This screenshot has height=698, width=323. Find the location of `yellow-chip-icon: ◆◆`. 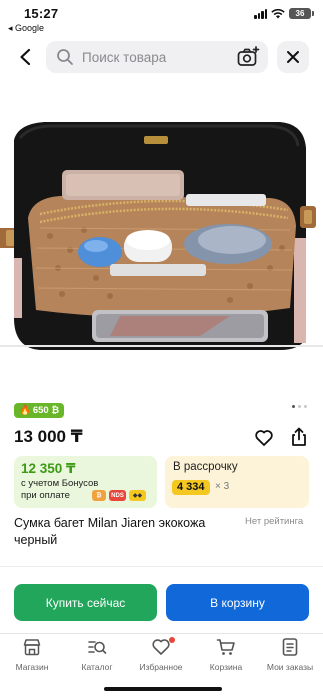

yellow-chip-icon: ◆◆ is located at coordinates (137, 495).